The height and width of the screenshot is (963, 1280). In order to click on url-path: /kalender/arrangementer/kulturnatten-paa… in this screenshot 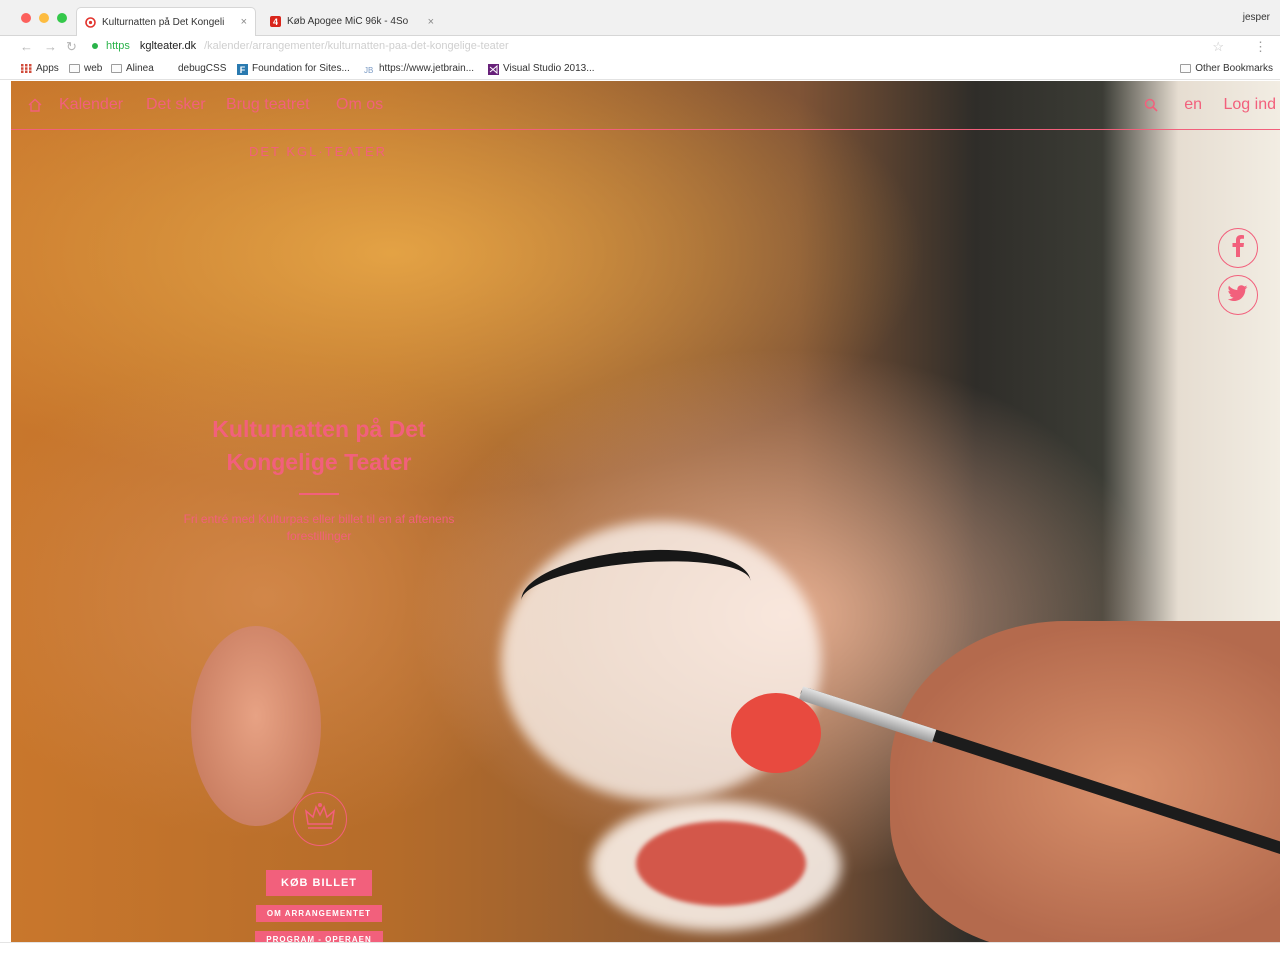, I will do `click(356, 46)`.